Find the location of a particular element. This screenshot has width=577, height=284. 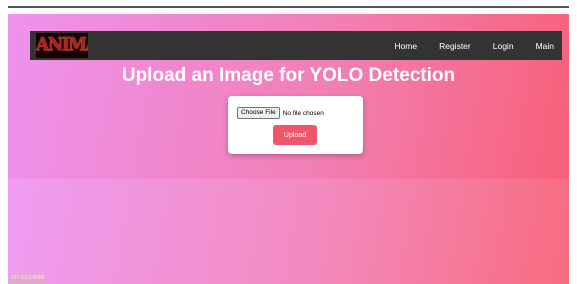

page-title: Upload an Image for YOLO Detection is located at coordinates (288, 75).